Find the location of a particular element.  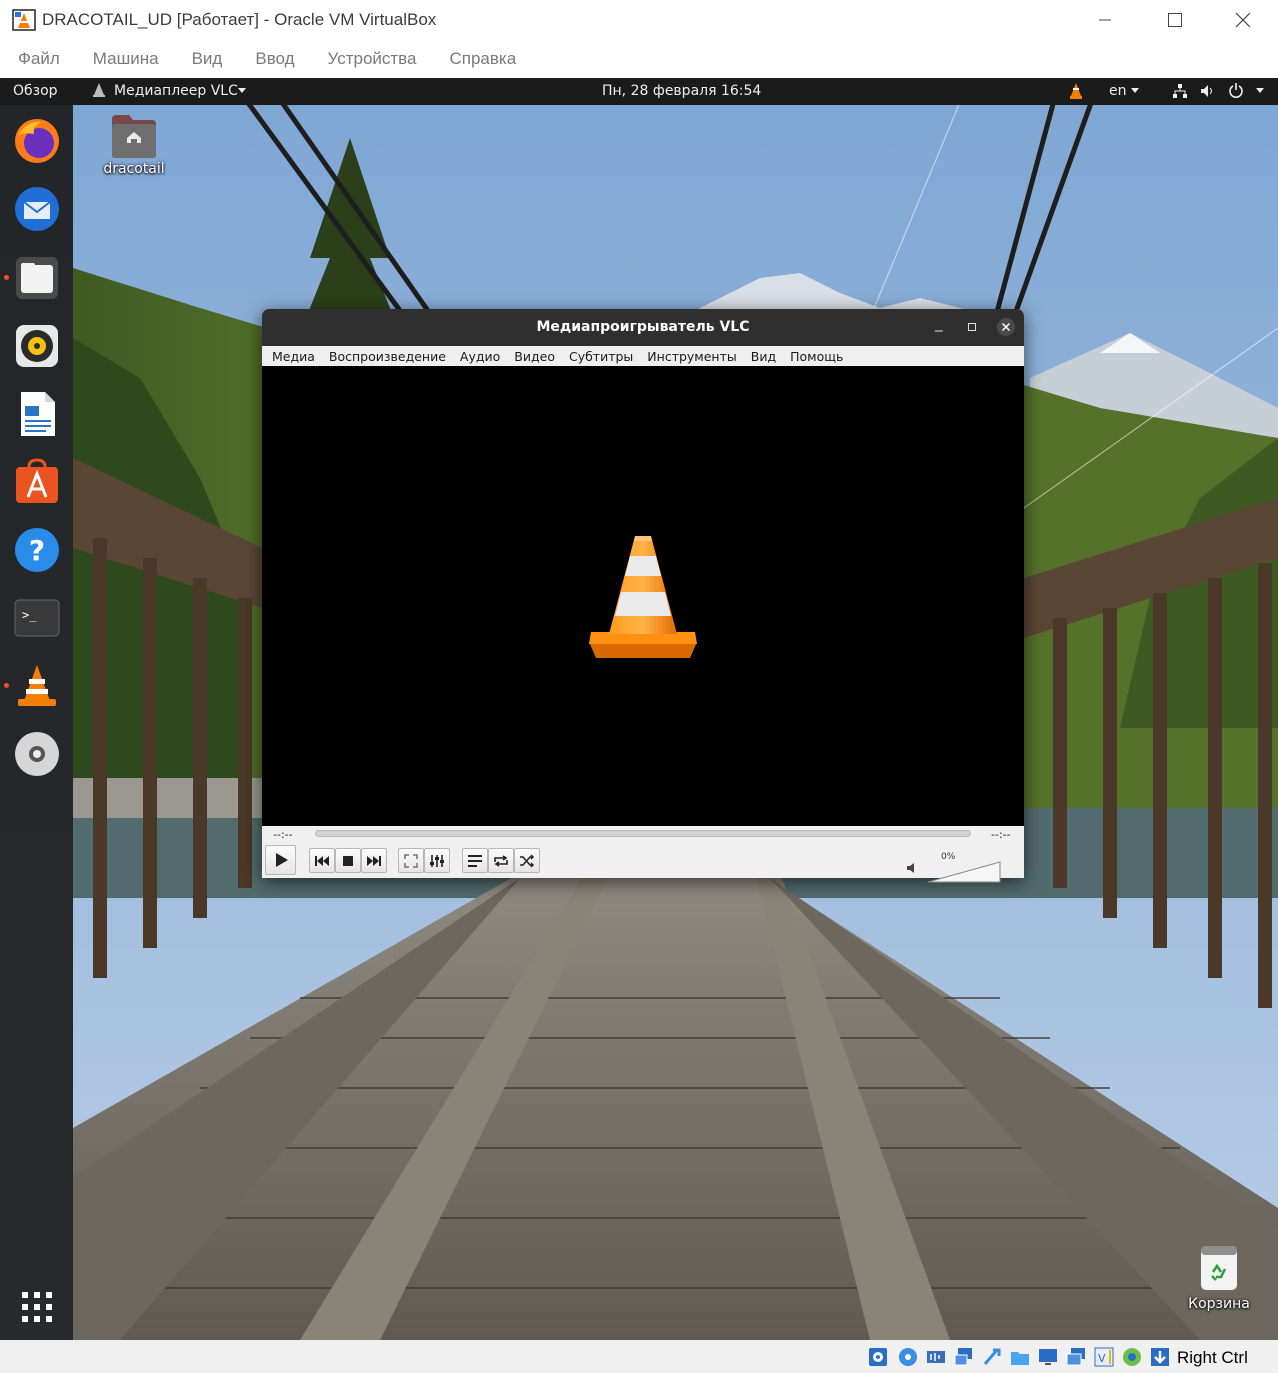

vlc-menu-media: Медиа is located at coordinates (293, 356).